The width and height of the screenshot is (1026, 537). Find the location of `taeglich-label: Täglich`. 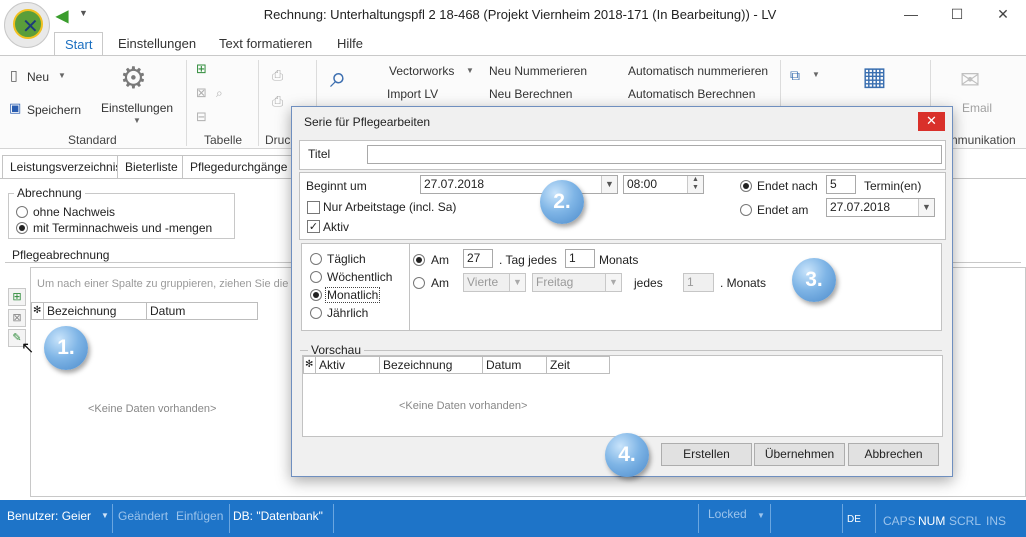

taeglich-label: Täglich is located at coordinates (346, 259).